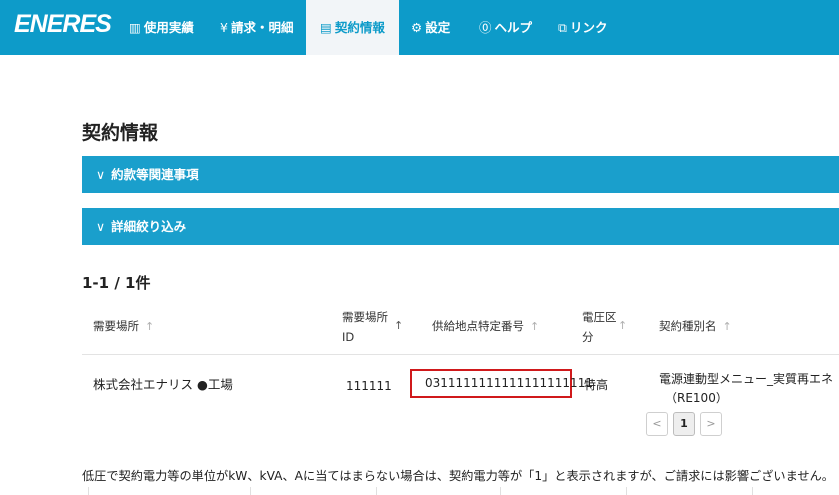 This screenshot has width=839, height=495. Describe the element at coordinates (599, 317) in the screenshot. I see `header-label: 電圧区` at that location.